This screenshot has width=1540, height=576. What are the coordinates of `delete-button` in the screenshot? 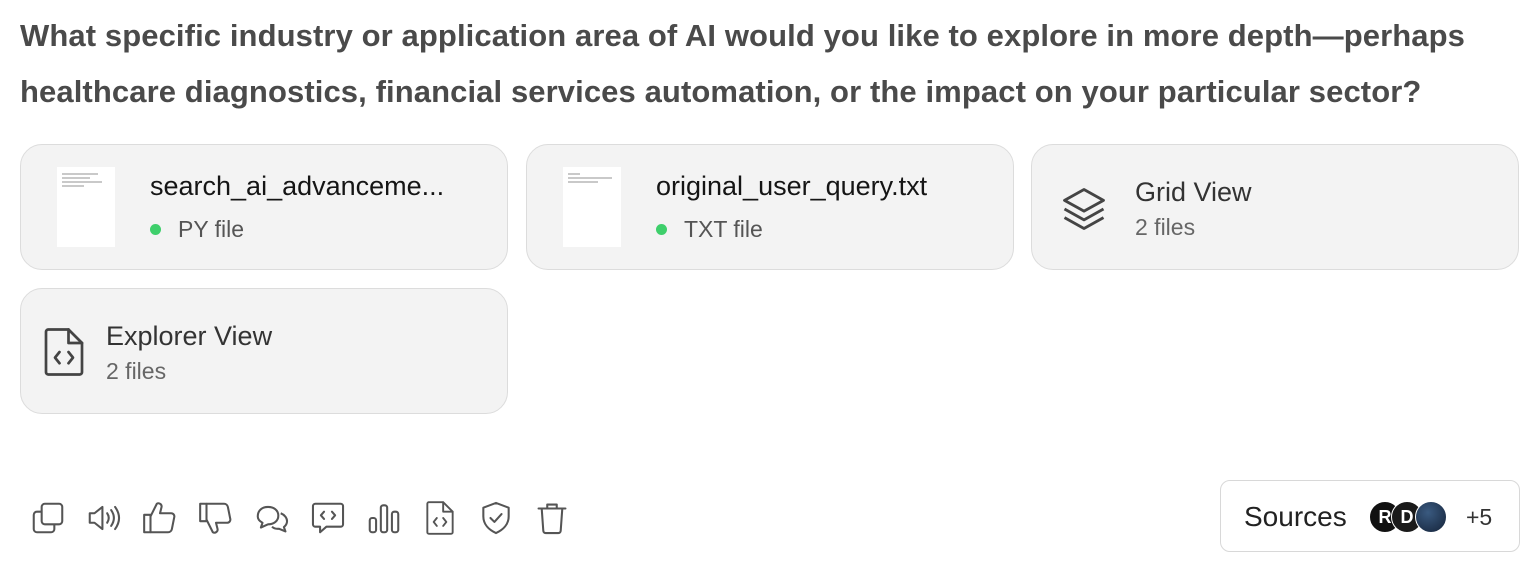 It's located at (552, 518).